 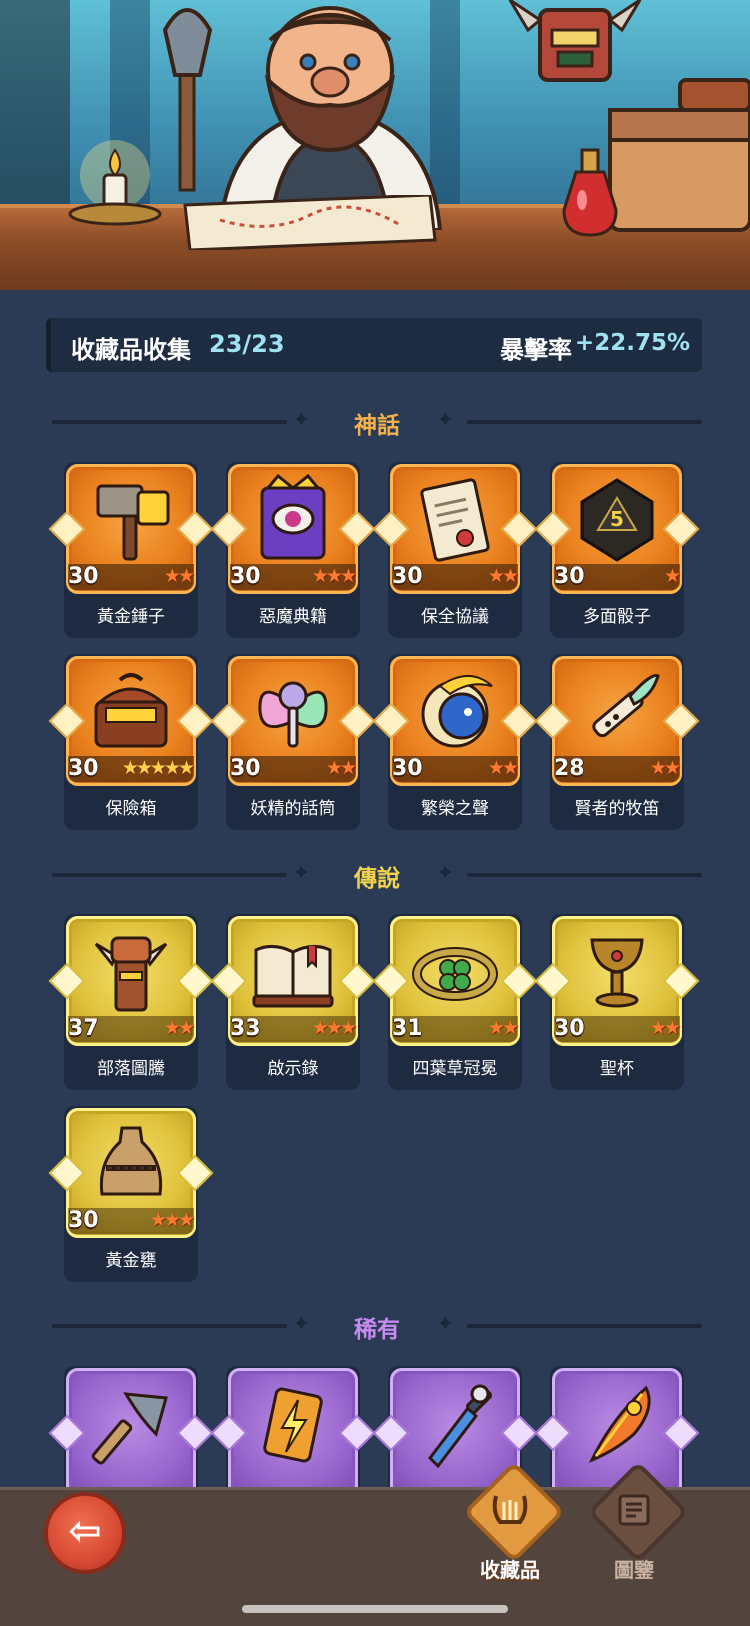 What do you see at coordinates (129, 1428) in the screenshot?
I see `battle-axe-icon` at bounding box center [129, 1428].